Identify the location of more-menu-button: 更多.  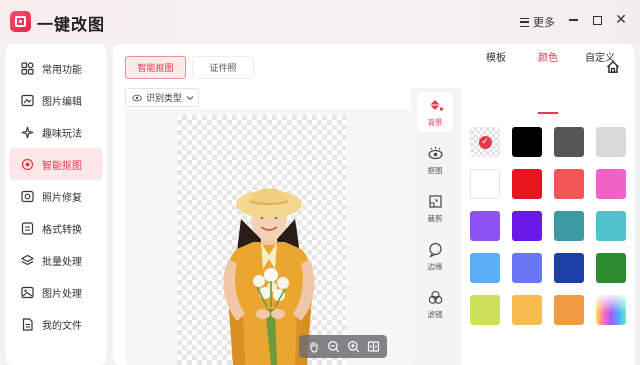
(537, 22).